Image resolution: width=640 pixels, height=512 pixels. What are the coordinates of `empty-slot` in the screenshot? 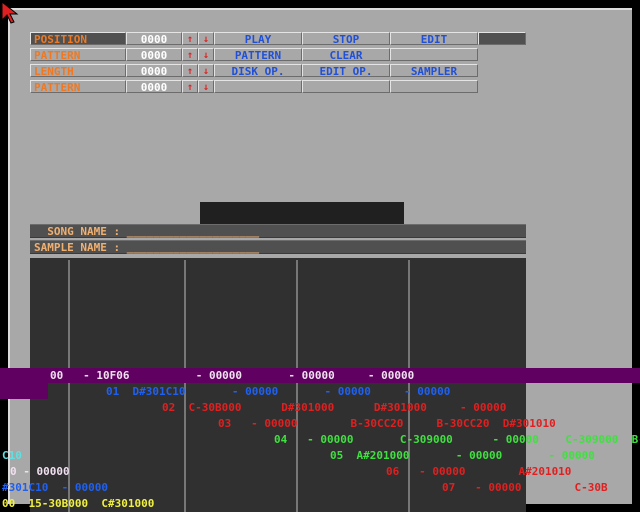 It's located at (502, 38).